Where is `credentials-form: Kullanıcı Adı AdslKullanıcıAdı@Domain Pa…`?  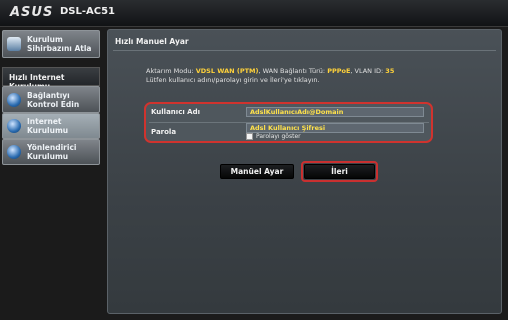
credentials-form: Kullanıcı Adı AdslKullanıcıAdı@Domain Pa… is located at coordinates (288, 122).